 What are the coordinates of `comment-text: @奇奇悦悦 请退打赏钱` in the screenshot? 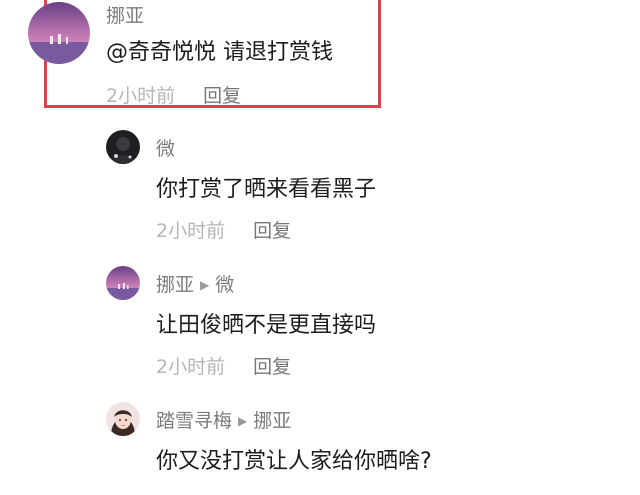 It's located at (219, 52).